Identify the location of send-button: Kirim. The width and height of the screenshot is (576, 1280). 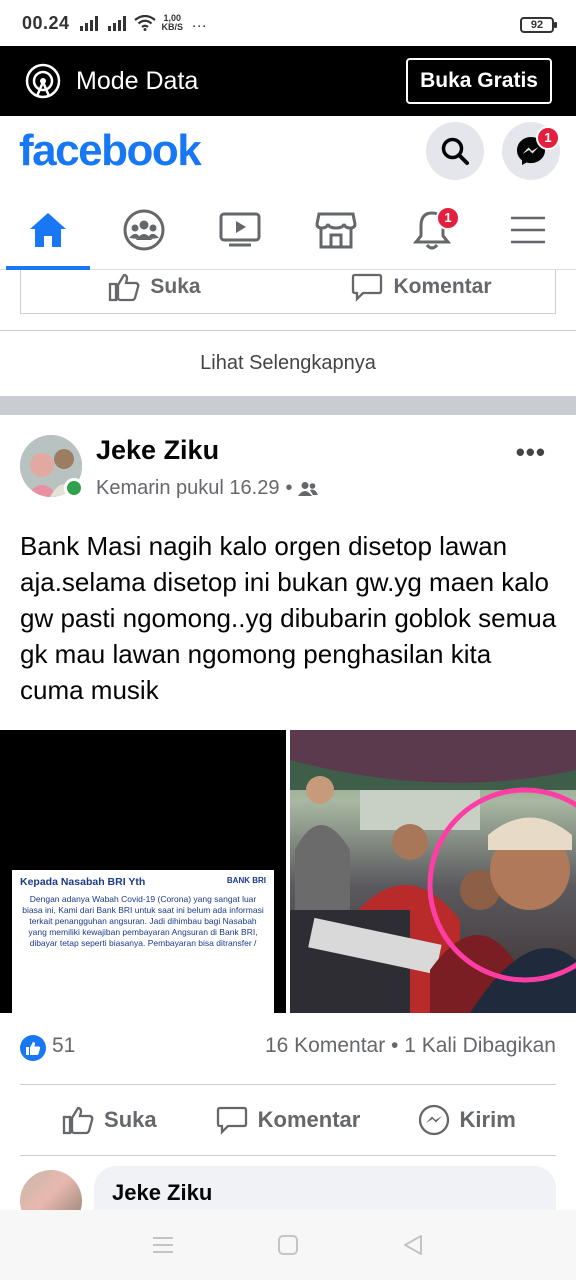
(466, 1120).